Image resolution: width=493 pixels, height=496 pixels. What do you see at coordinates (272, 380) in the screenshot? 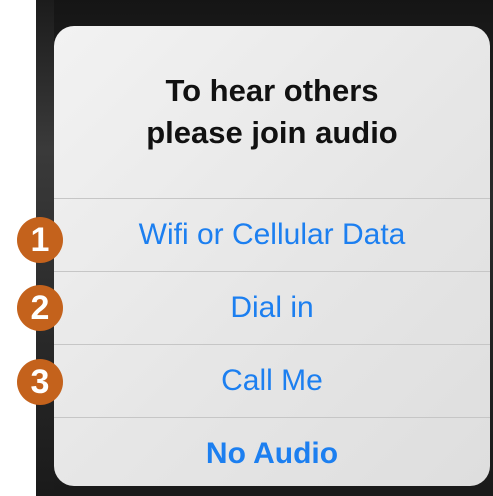
I see `call-me-button: Call Me` at bounding box center [272, 380].